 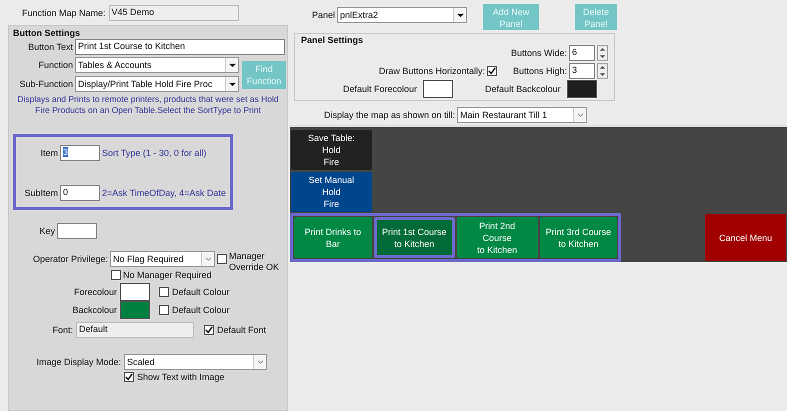 I want to click on field-label: Backcolour, so click(x=94, y=310).